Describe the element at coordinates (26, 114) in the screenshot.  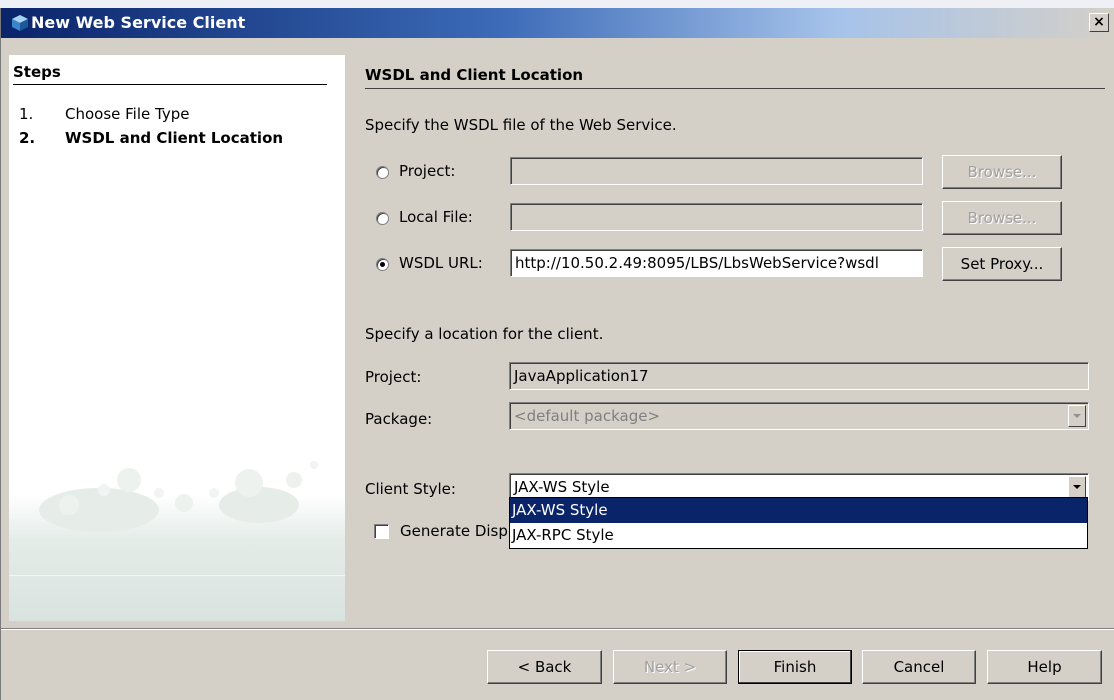
I see `step-number: 1.` at that location.